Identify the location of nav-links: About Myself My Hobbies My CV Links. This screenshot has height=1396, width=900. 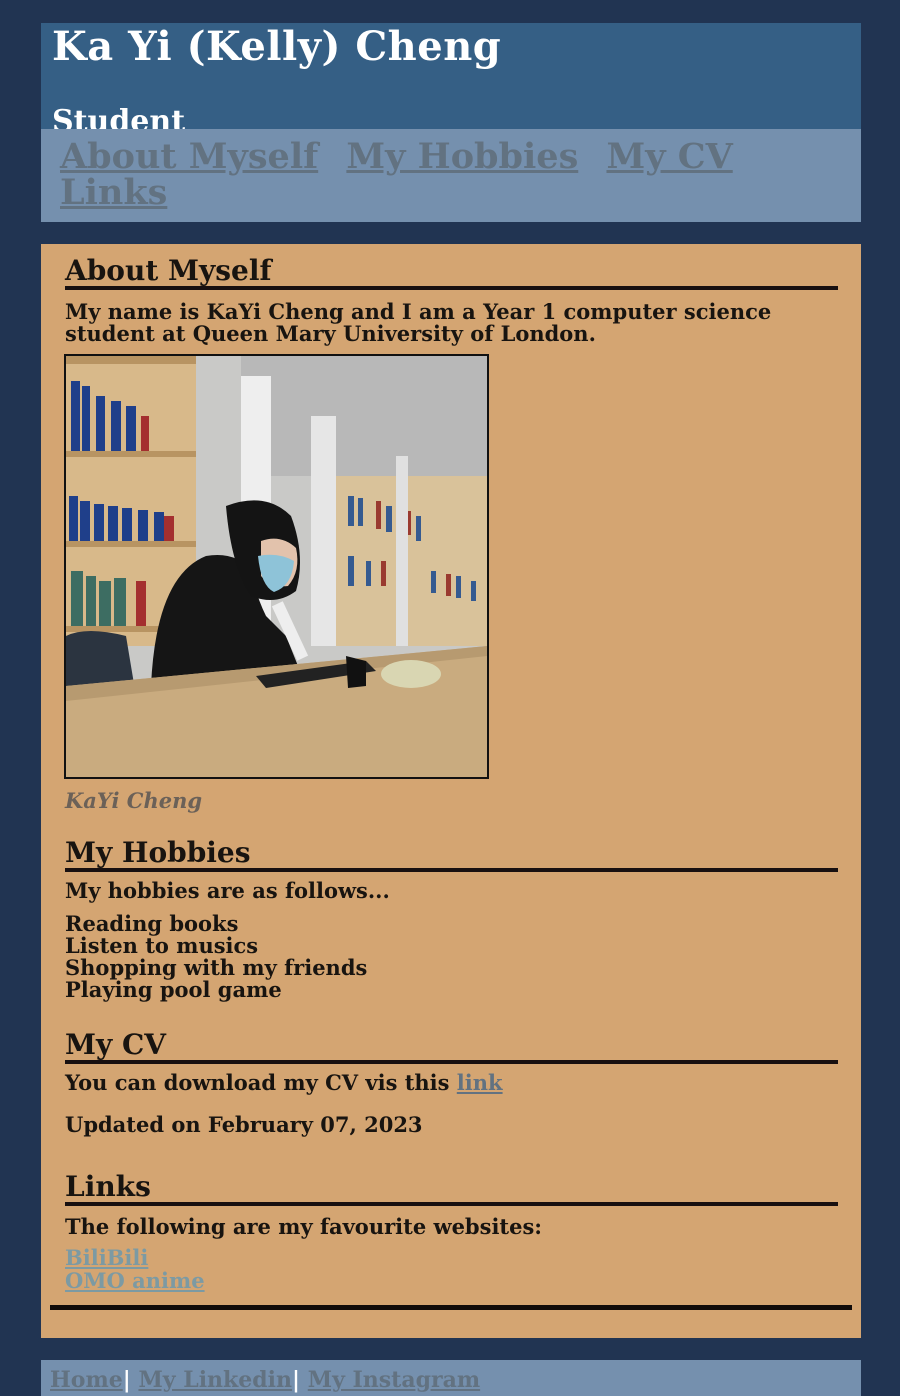
(455, 175).